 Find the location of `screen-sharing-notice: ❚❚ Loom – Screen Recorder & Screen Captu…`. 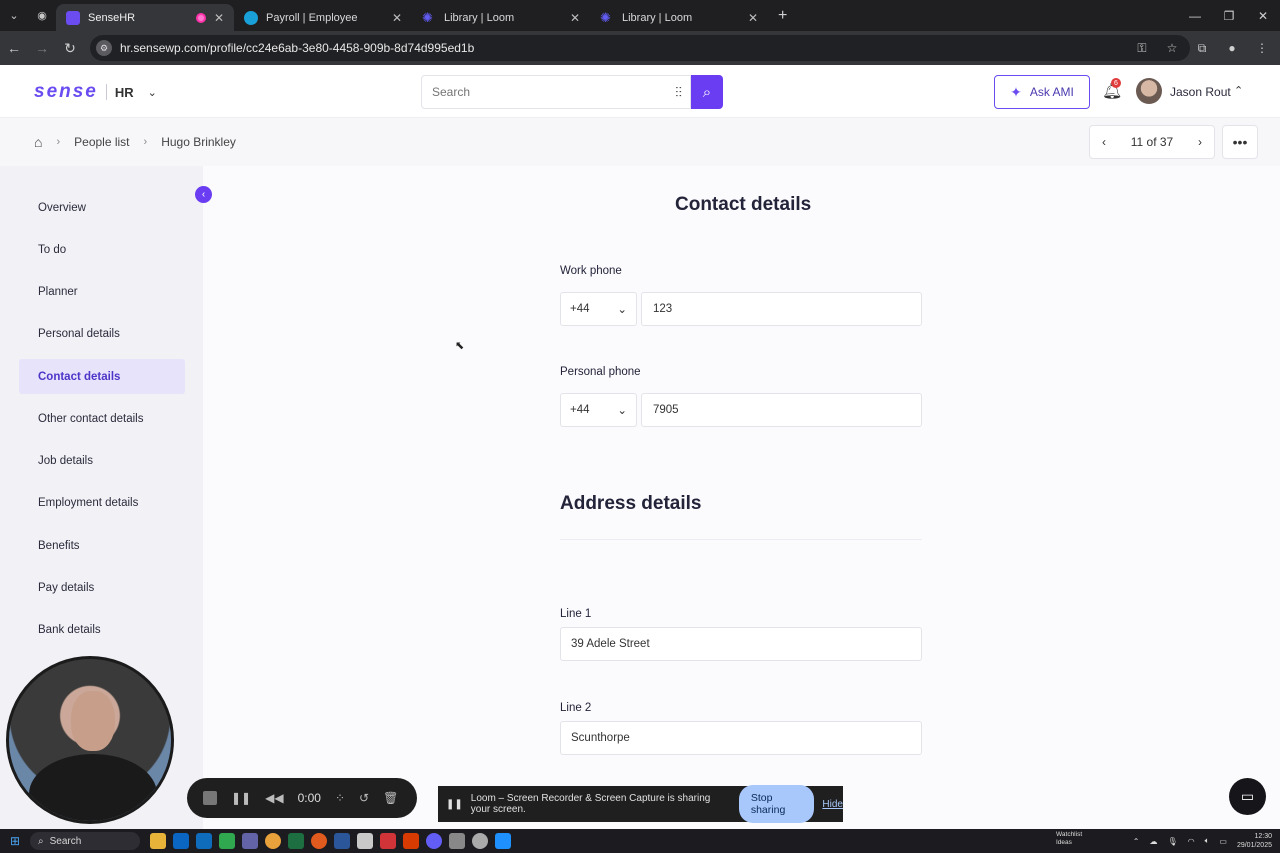

screen-sharing-notice: ❚❚ Loom – Screen Recorder & Screen Captu… is located at coordinates (640, 804).